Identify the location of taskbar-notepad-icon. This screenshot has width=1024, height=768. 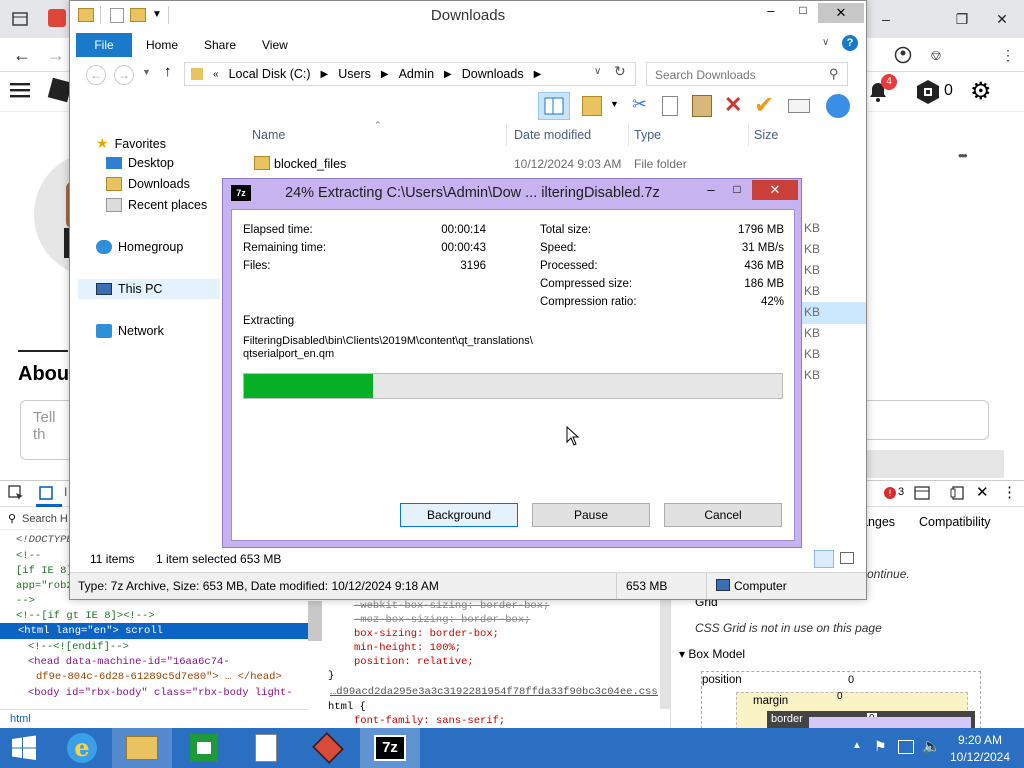
(266, 748).